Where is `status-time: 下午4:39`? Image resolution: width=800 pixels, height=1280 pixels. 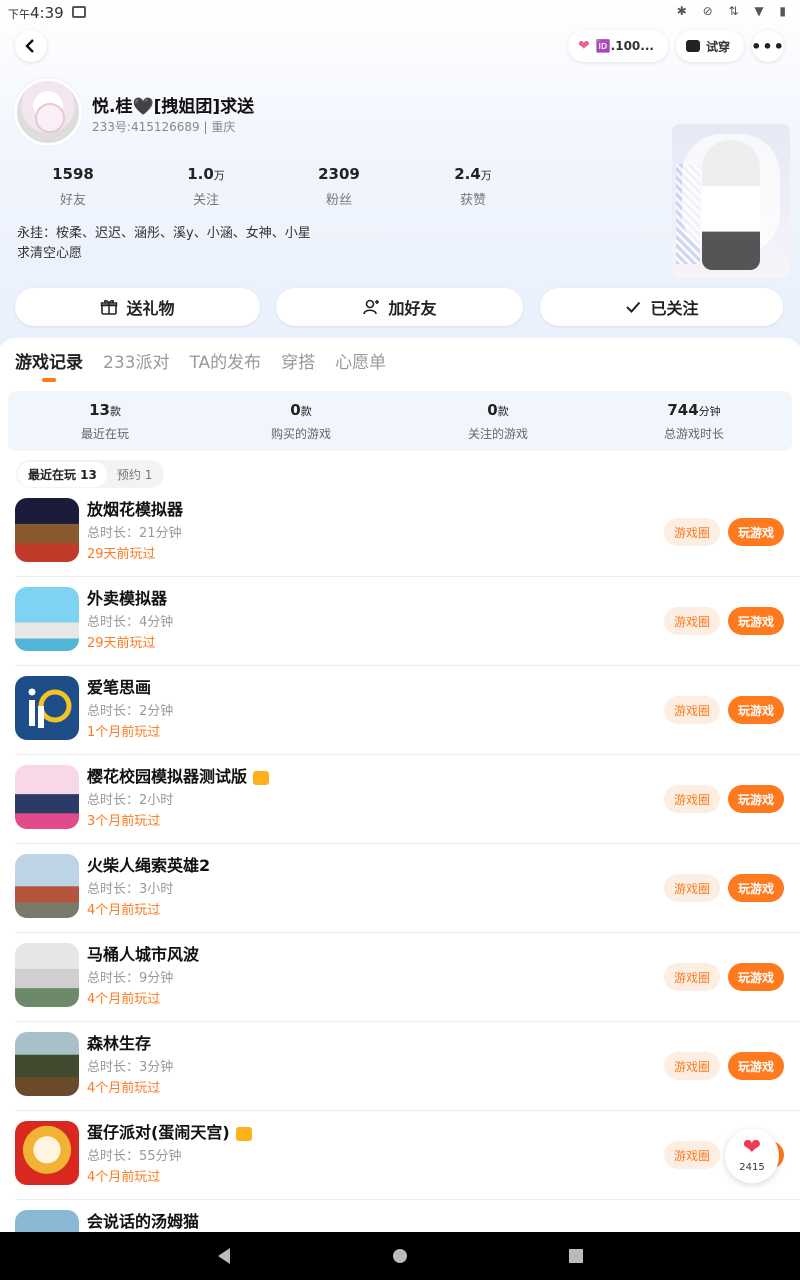 status-time: 下午4:39 is located at coordinates (36, 13).